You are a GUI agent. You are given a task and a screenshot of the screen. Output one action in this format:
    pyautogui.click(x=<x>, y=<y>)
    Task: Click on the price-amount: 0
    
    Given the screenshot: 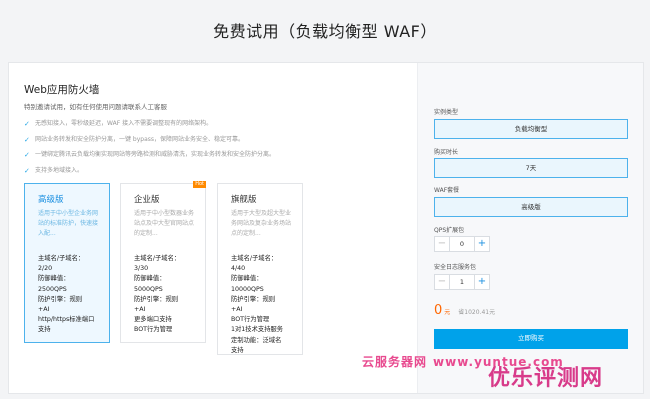 What is the action you would take?
    pyautogui.click(x=438, y=310)
    